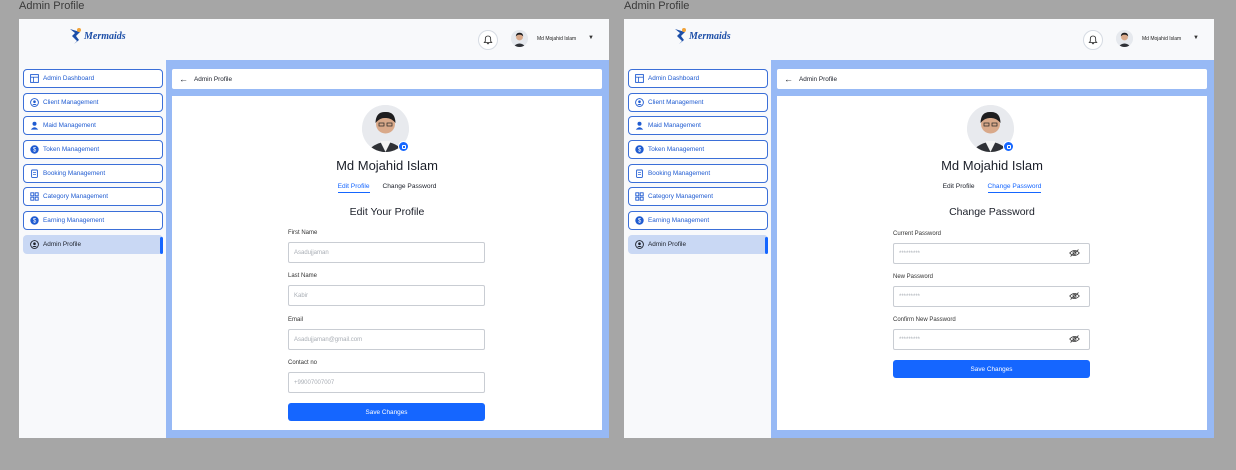 The image size is (1236, 470). I want to click on grid-icon, so click(639, 197).